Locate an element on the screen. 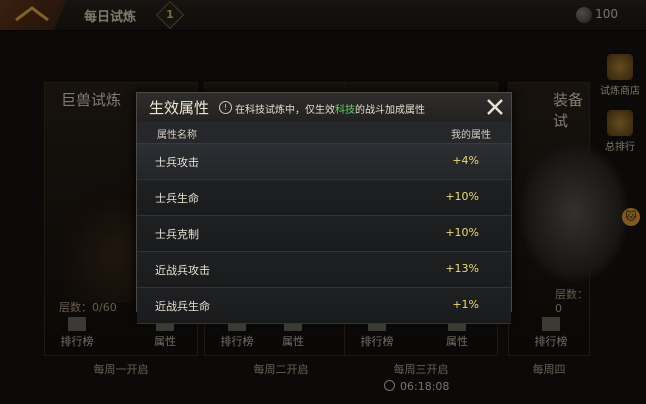 This screenshot has width=646, height=404. table-header: 属性名称 我的属性 is located at coordinates (324, 132).